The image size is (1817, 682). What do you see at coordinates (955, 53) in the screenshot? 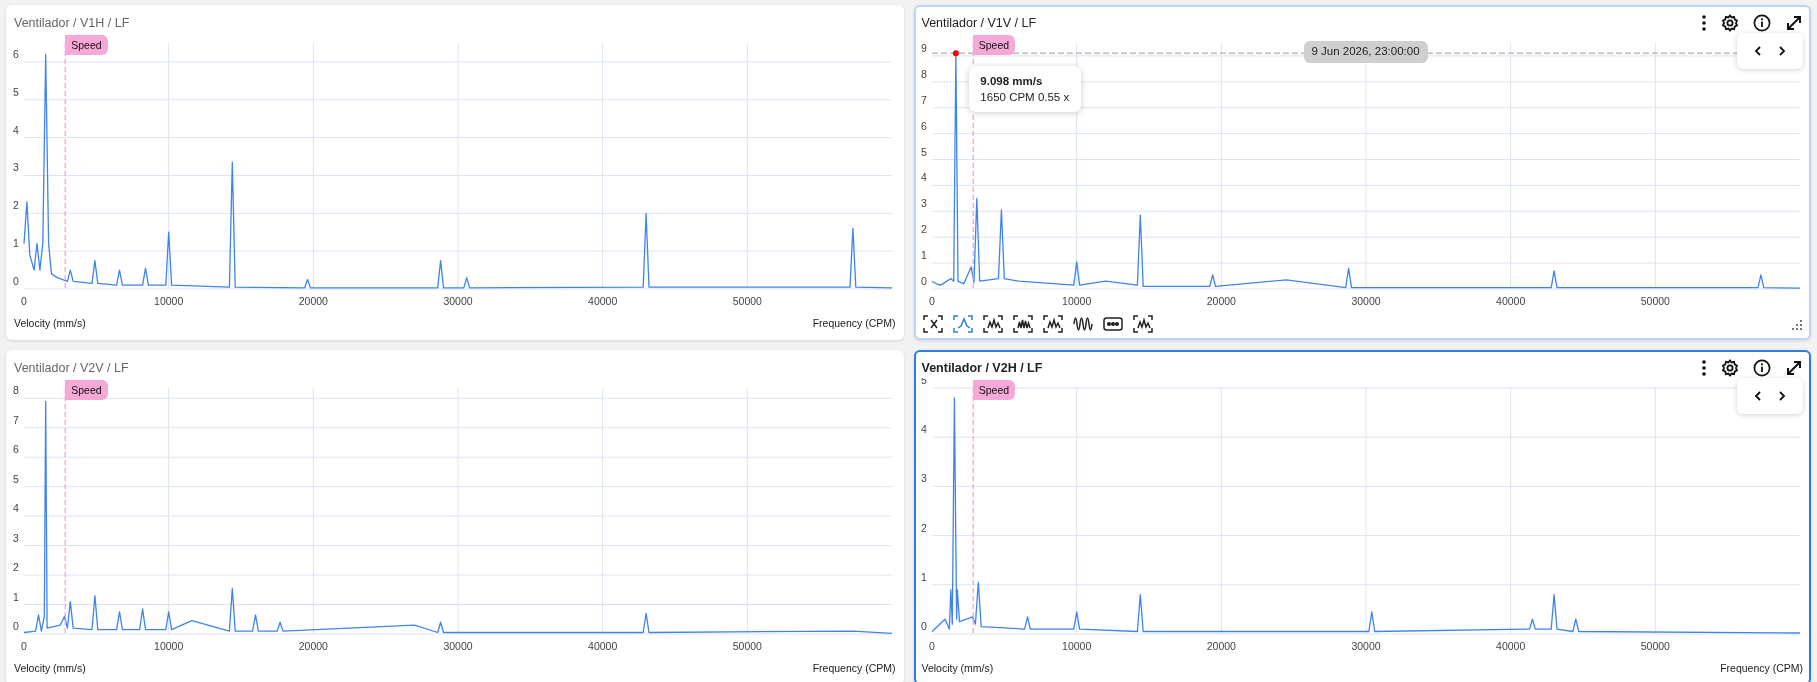
I see `cursor-dot` at bounding box center [955, 53].